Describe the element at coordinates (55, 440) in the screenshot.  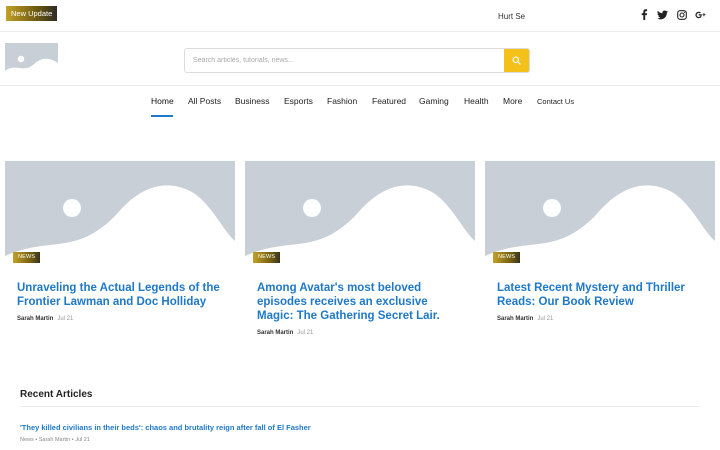
I see `recent-article-meta: News • Sarah Martin • Jul 21` at that location.